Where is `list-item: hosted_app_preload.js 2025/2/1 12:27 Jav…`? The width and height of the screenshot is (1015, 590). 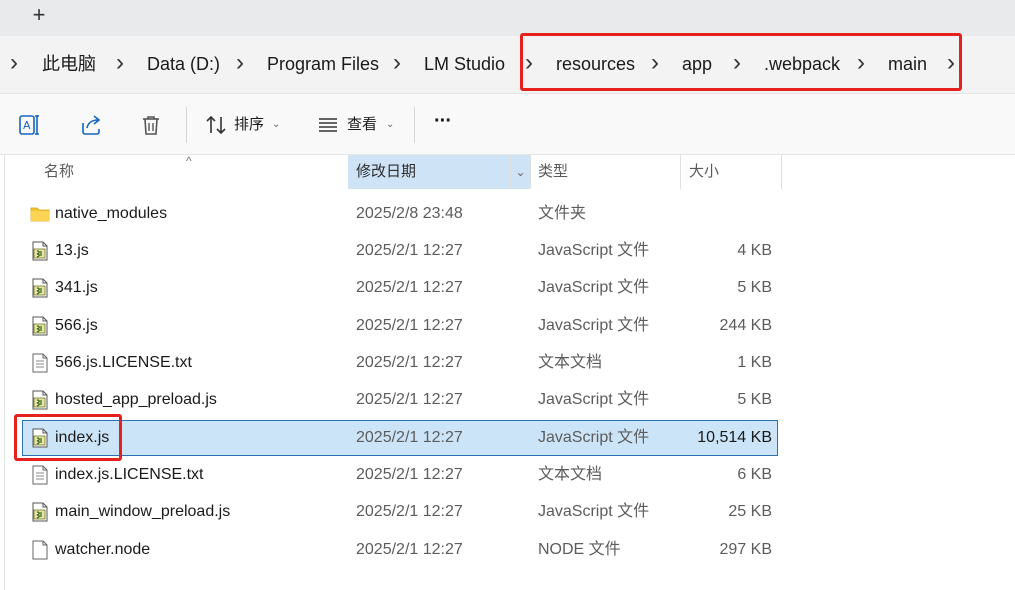 list-item: hosted_app_preload.js 2025/2/1 12:27 Jav… is located at coordinates (400, 400).